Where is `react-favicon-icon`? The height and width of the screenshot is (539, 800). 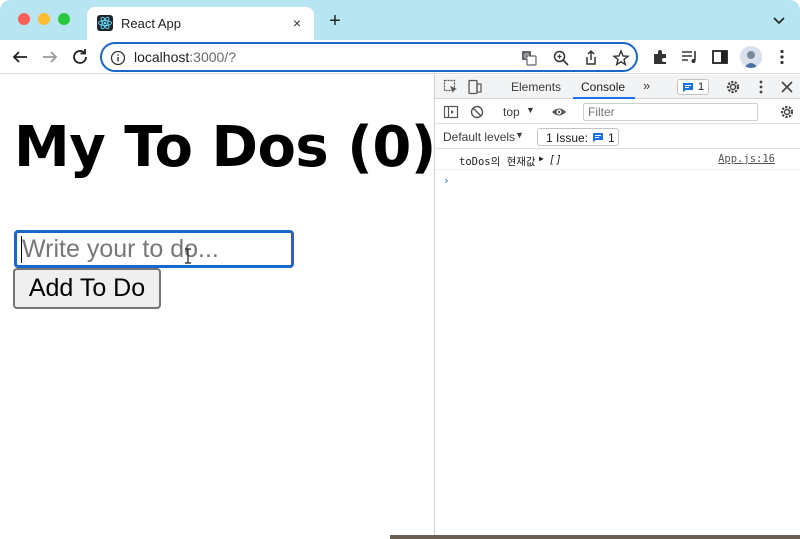
react-favicon-icon is located at coordinates (105, 23).